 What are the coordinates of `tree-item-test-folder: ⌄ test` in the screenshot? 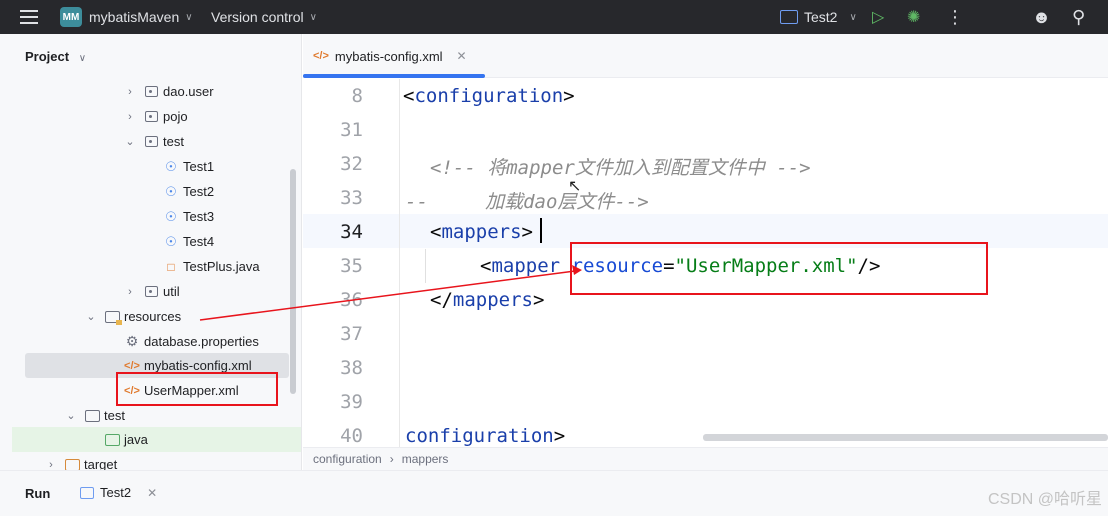 It's located at (150, 415).